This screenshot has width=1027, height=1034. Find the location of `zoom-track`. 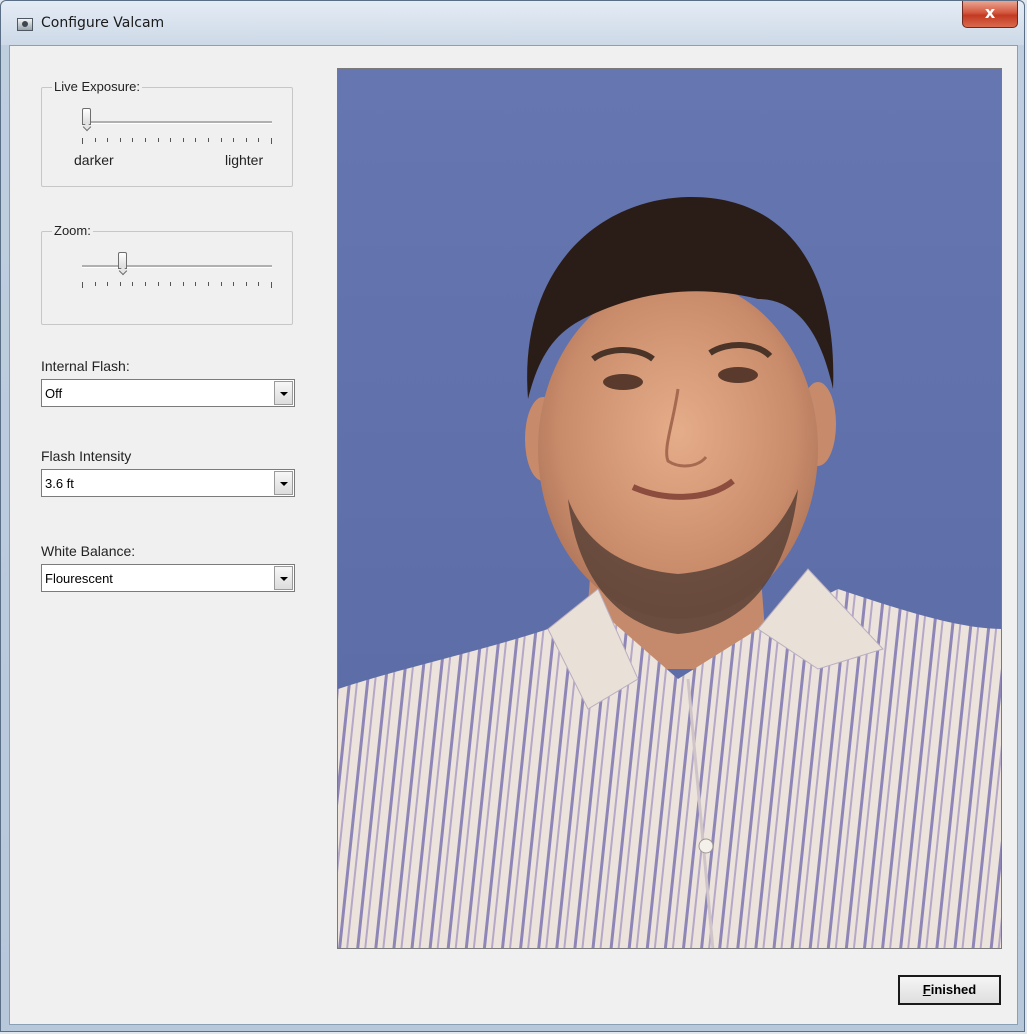

zoom-track is located at coordinates (177, 266).